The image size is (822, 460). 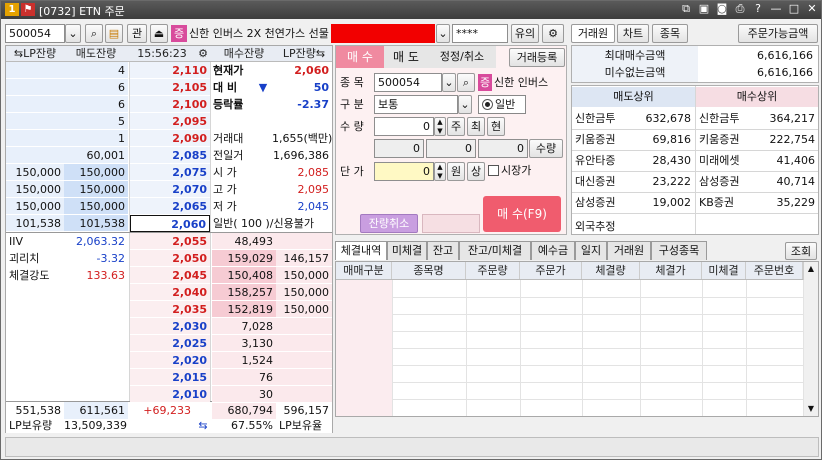 I want to click on bid-price: 2,035, so click(x=170, y=309).